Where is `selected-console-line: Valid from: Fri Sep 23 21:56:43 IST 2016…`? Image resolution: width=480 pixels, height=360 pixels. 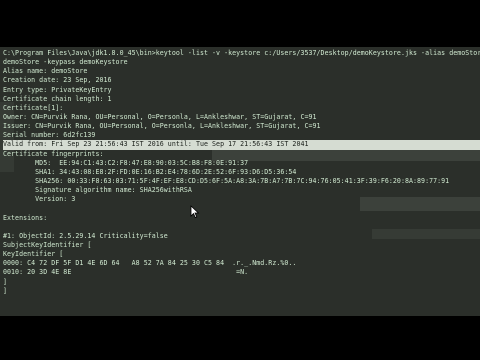 selected-console-line: Valid from: Fri Sep 23 21:56:43 IST 2016… is located at coordinates (241, 145).